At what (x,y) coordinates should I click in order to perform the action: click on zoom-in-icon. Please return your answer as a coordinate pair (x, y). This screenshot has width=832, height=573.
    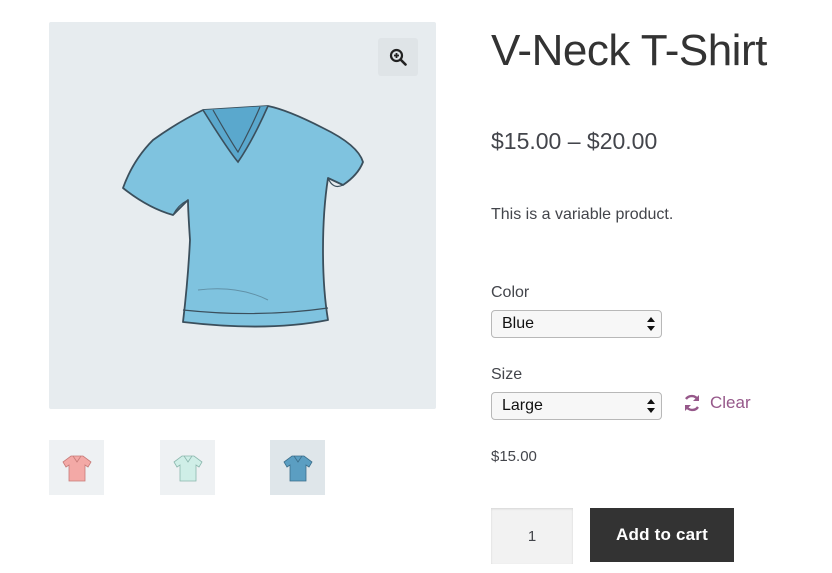
    Looking at the image, I should click on (398, 57).